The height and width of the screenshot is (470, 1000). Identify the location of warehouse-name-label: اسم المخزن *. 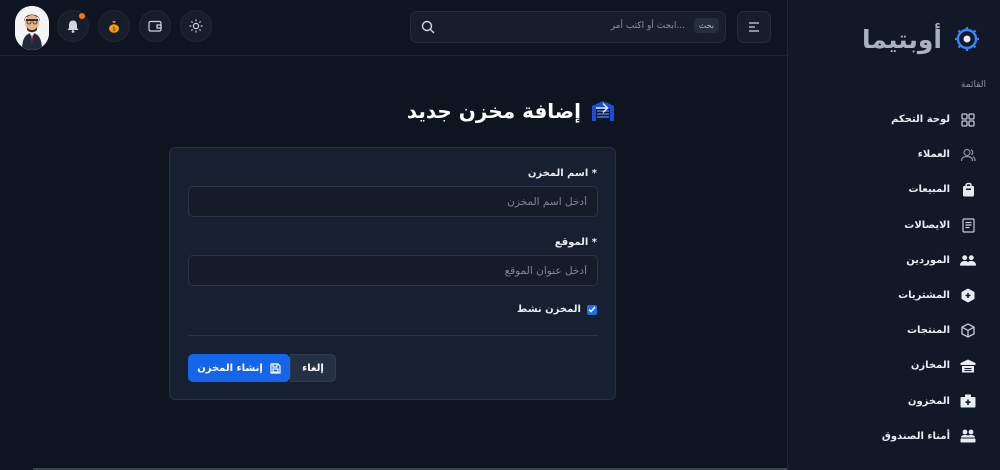
(562, 173).